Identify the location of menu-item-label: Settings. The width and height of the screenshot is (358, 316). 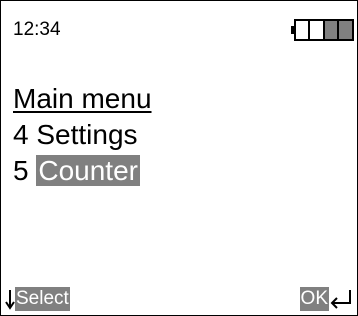
(87, 134).